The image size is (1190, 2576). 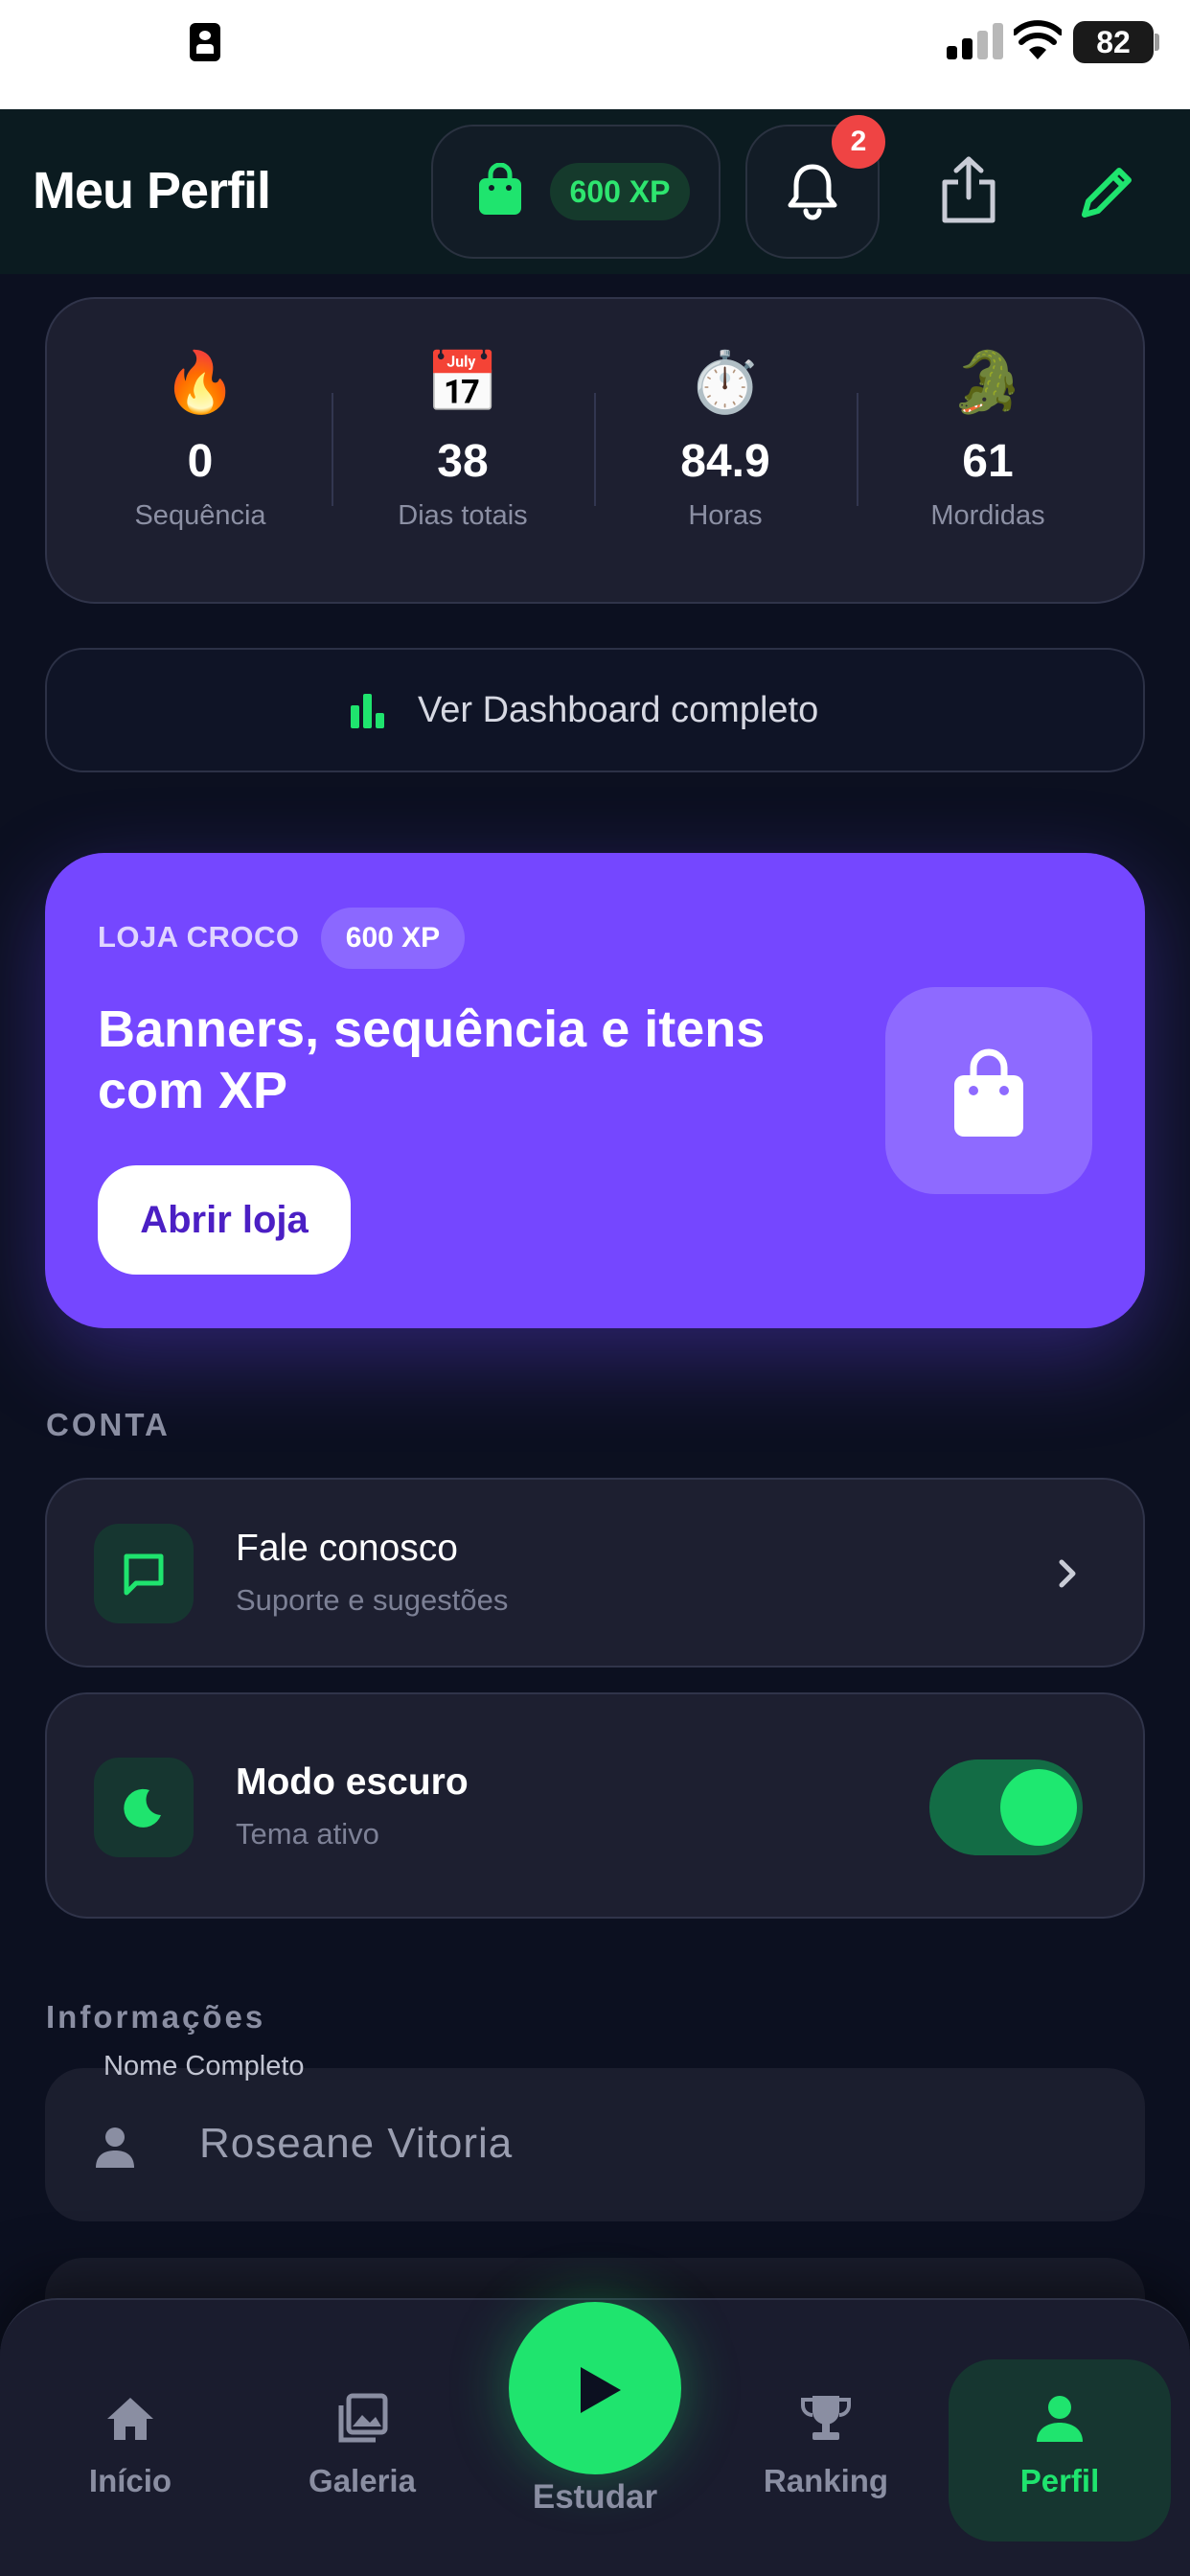 I want to click on battery-indicator: 82, so click(x=1113, y=42).